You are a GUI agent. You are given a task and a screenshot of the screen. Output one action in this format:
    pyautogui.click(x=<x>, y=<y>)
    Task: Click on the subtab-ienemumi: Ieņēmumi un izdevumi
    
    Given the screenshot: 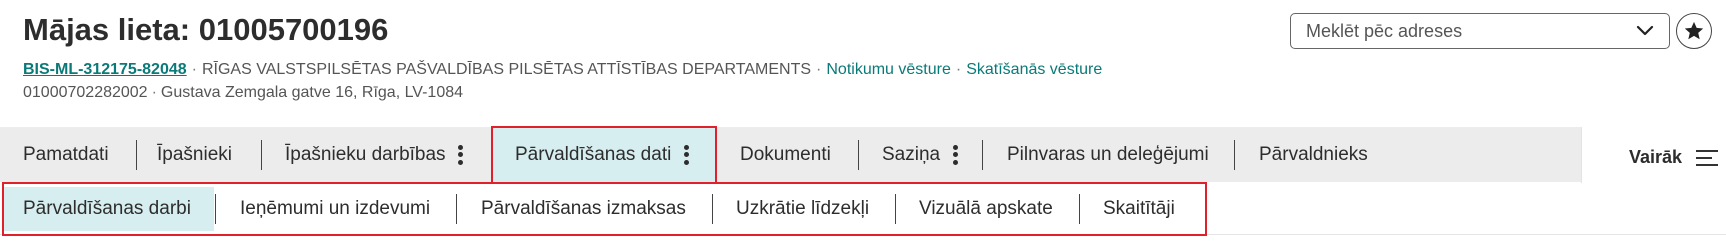 What is the action you would take?
    pyautogui.click(x=335, y=209)
    